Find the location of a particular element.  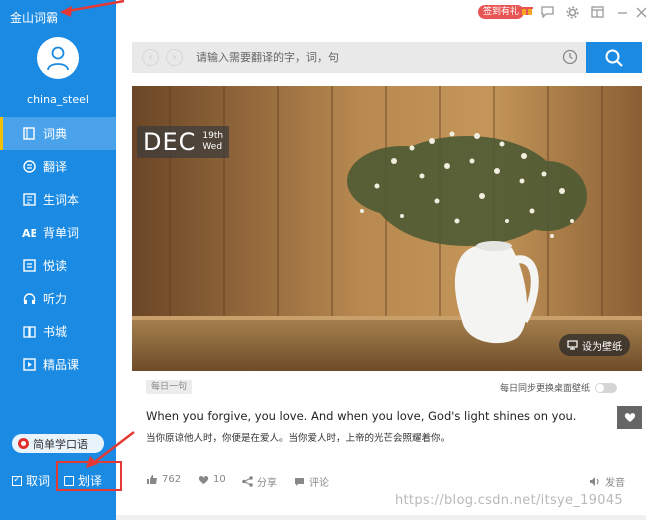

date-day: 19th Wed is located at coordinates (212, 142).